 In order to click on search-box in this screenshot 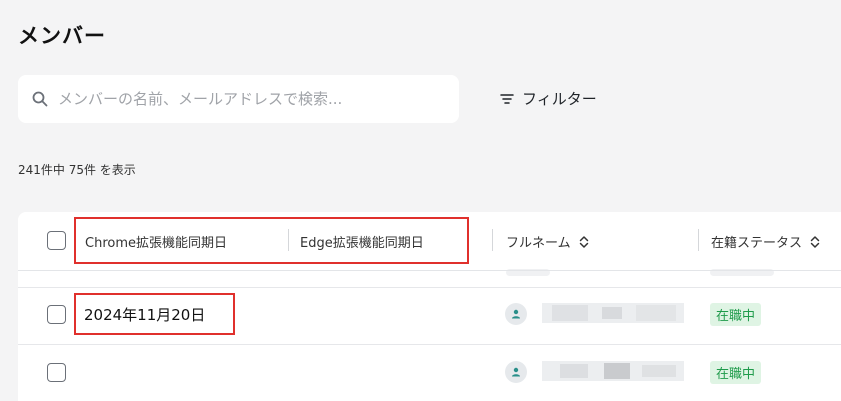, I will do `click(238, 99)`.